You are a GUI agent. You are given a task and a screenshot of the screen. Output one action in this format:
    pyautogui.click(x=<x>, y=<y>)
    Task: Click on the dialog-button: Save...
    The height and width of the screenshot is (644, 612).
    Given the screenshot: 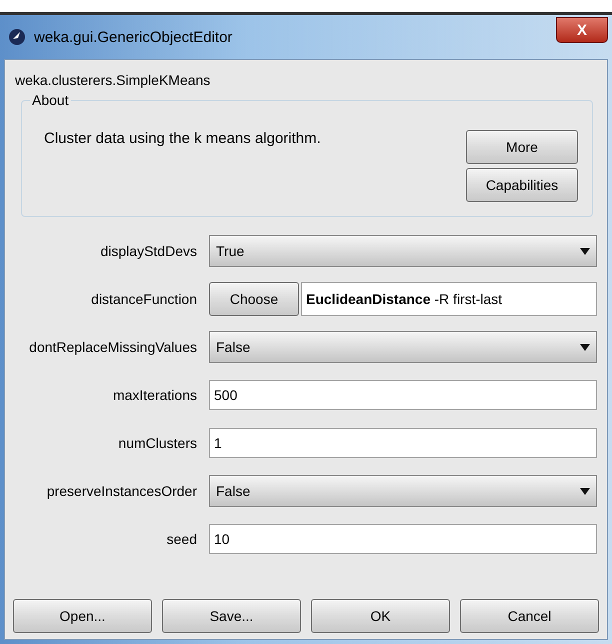 What is the action you would take?
    pyautogui.click(x=231, y=616)
    